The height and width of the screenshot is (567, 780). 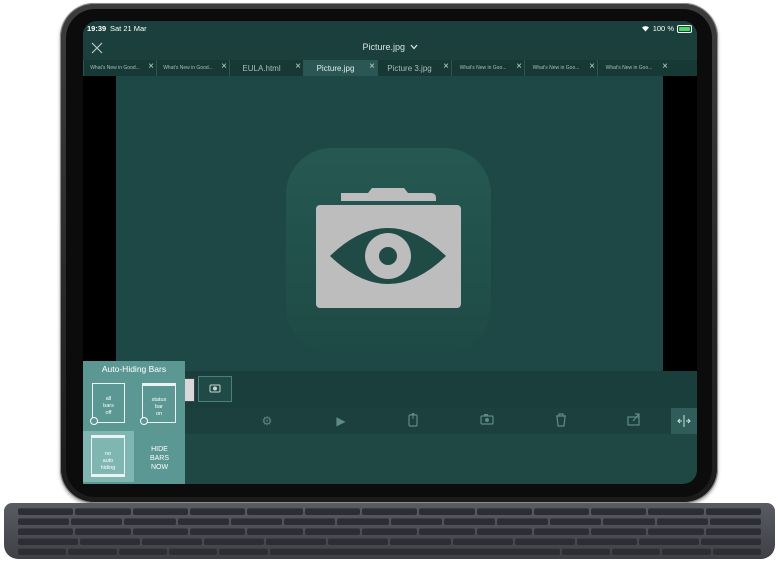 I want to click on option-label: all, so click(x=108, y=399).